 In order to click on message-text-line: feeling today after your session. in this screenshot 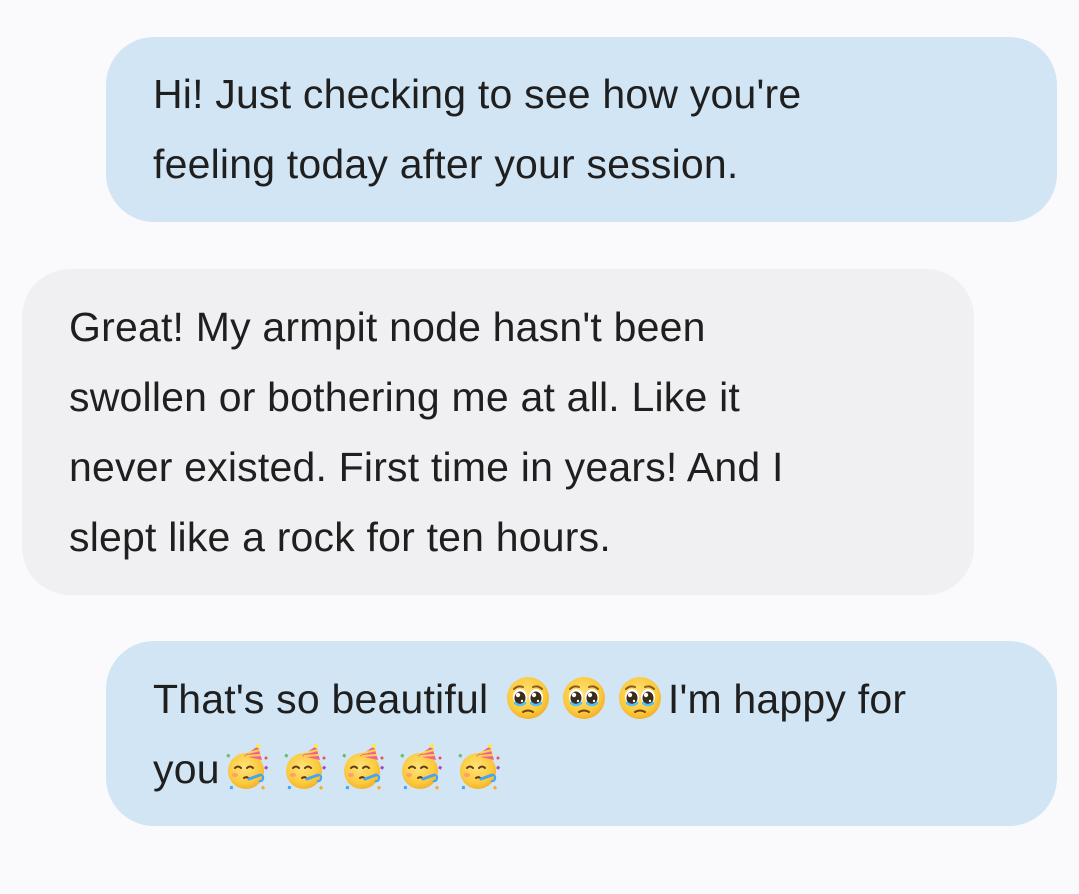, I will do `click(446, 164)`.